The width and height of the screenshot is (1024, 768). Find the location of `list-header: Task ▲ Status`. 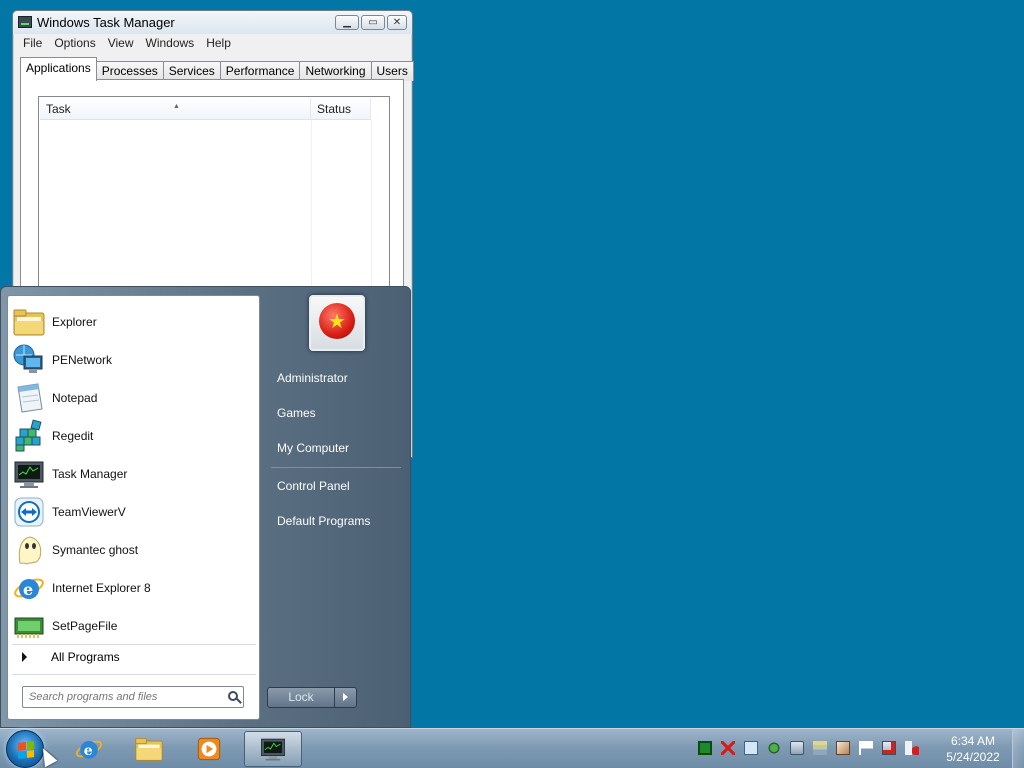

list-header: Task ▲ Status is located at coordinates (205, 109).